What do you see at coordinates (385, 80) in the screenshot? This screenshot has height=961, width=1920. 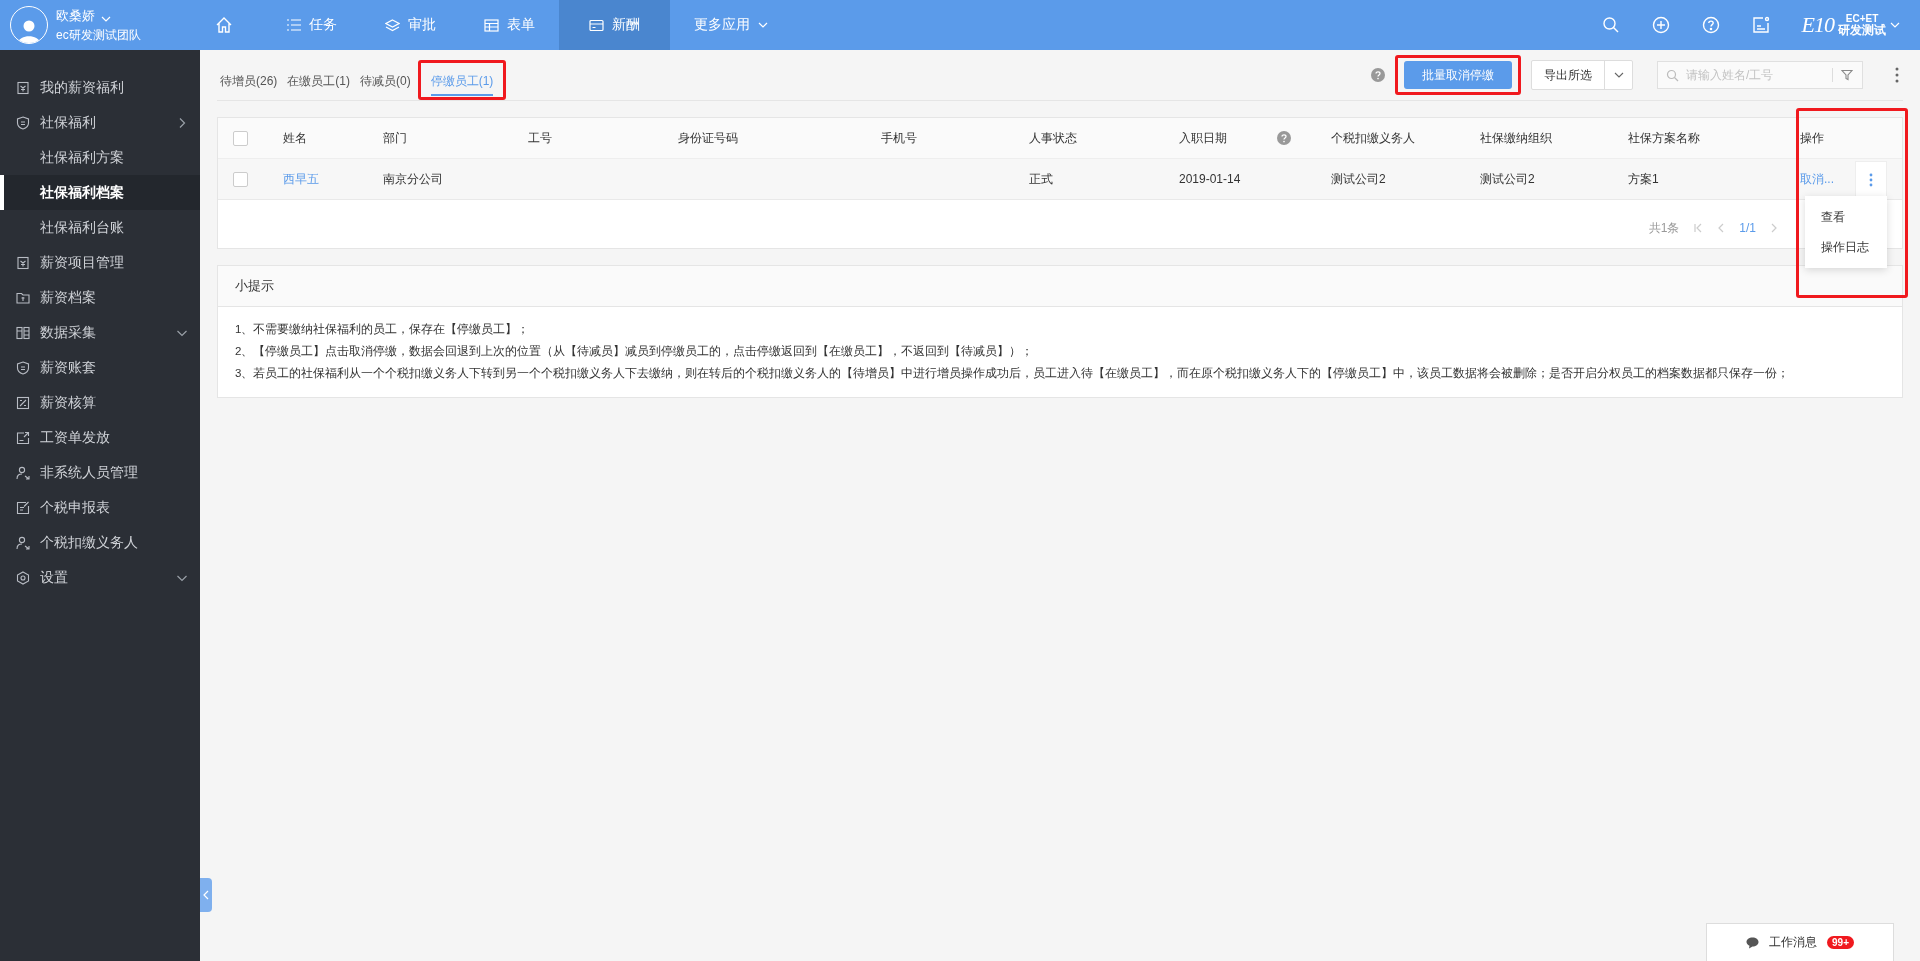 I see `tab: 待减员(0)` at bounding box center [385, 80].